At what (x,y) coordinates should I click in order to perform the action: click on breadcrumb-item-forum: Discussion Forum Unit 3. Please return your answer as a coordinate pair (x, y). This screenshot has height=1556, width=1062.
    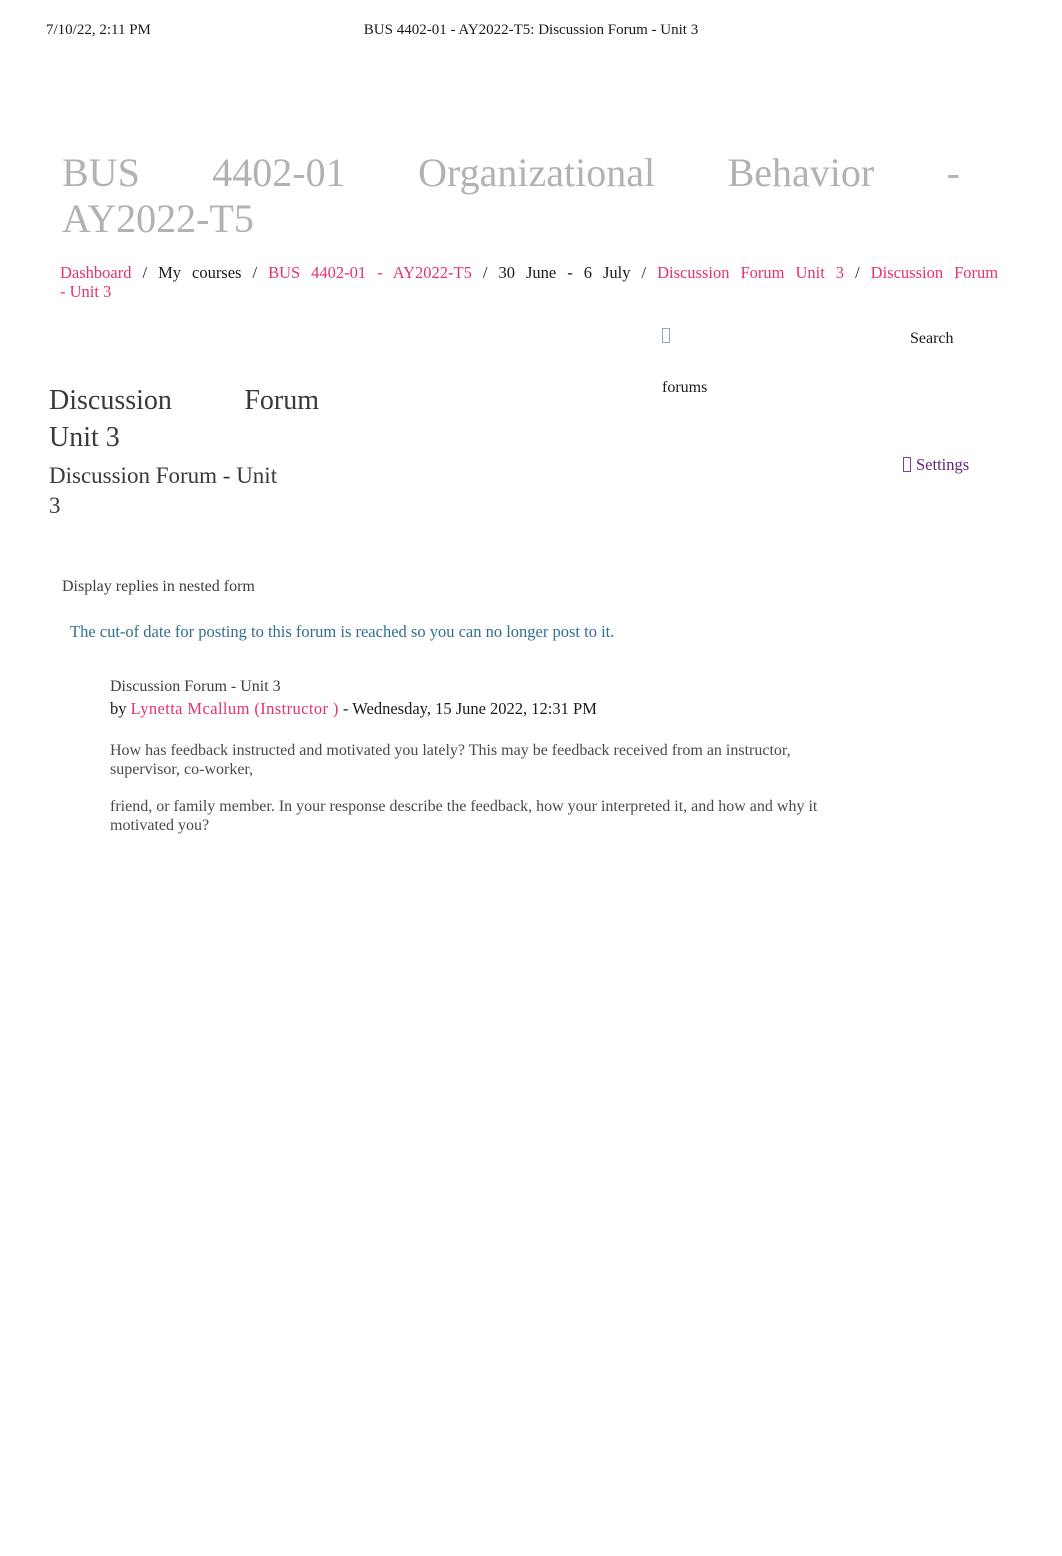
    Looking at the image, I should click on (750, 272).